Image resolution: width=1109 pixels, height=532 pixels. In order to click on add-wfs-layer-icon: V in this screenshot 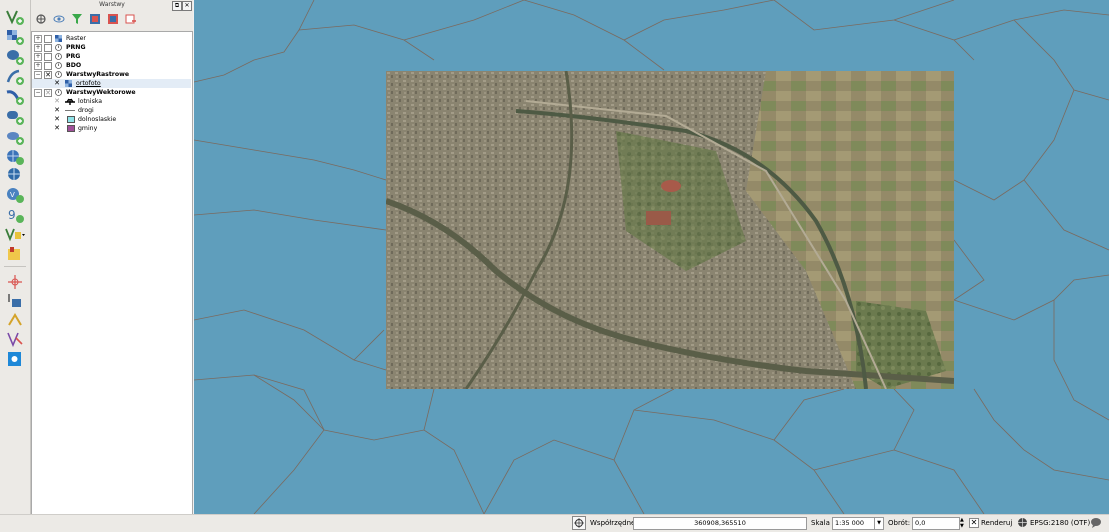, I will do `click(15, 195)`.